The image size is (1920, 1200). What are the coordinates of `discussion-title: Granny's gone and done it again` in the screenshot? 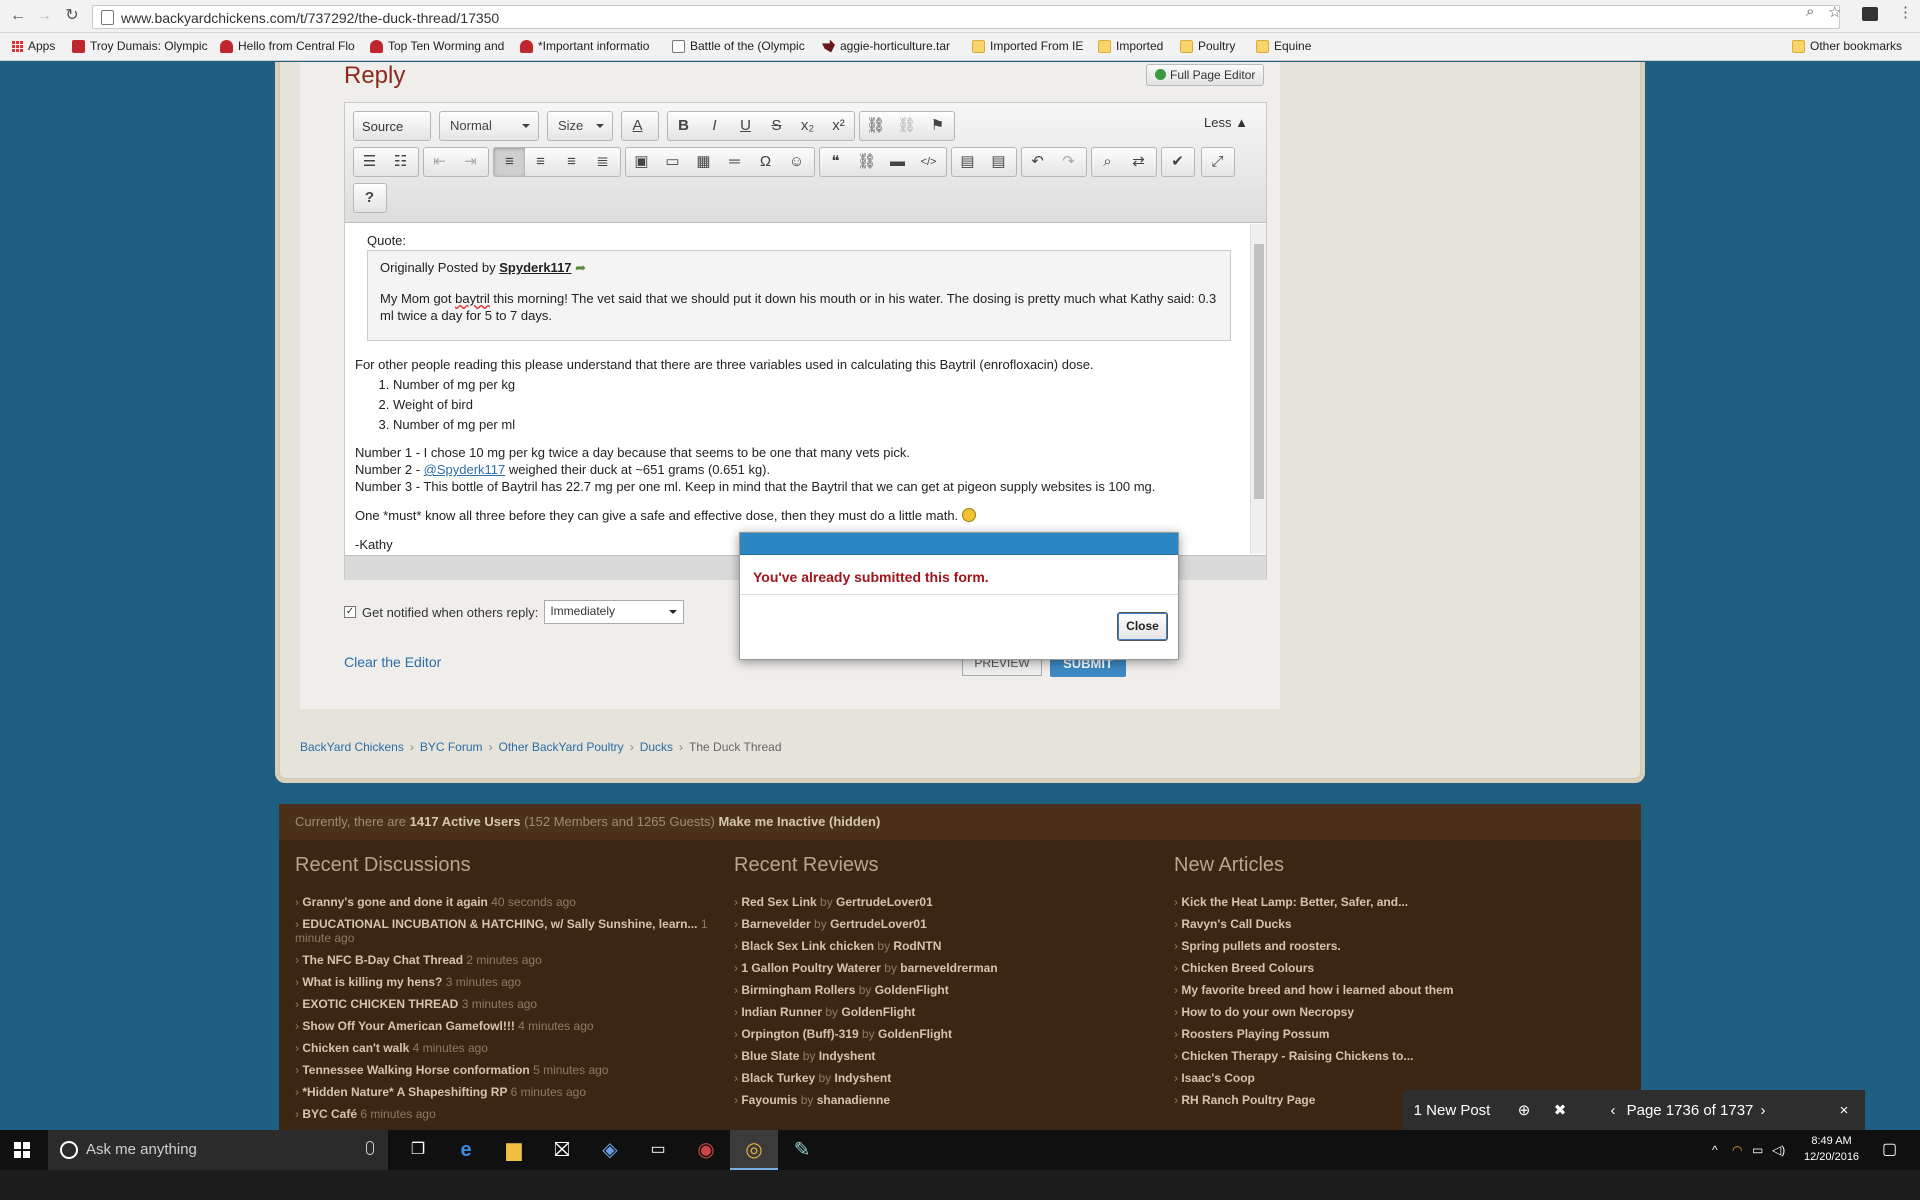 It's located at (395, 902).